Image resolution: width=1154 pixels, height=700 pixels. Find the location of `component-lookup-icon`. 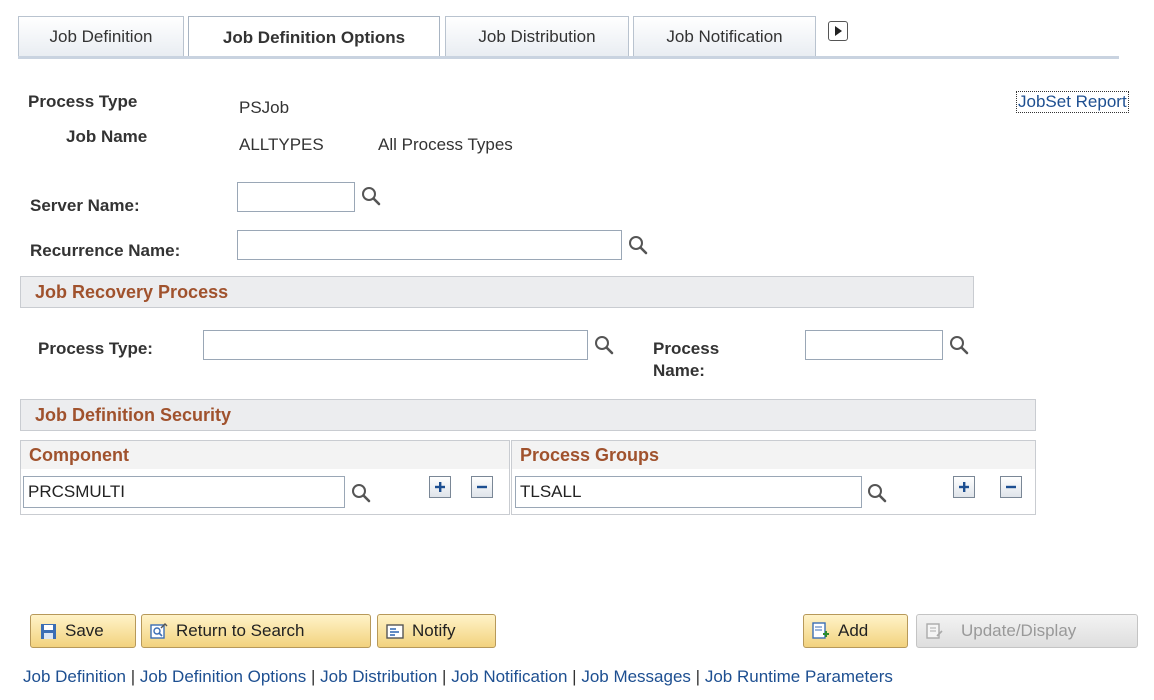

component-lookup-icon is located at coordinates (361, 493).